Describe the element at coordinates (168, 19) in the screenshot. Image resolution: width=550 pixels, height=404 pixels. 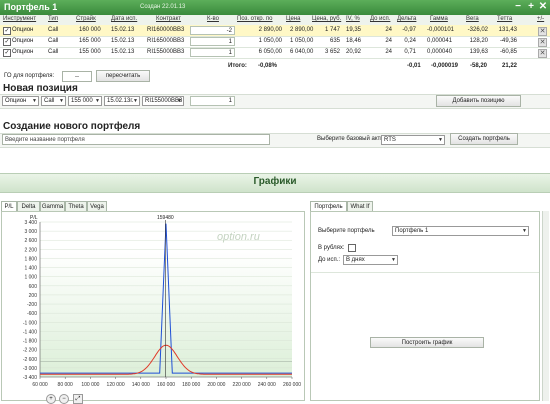
I see `col-contract: Контракт` at that location.